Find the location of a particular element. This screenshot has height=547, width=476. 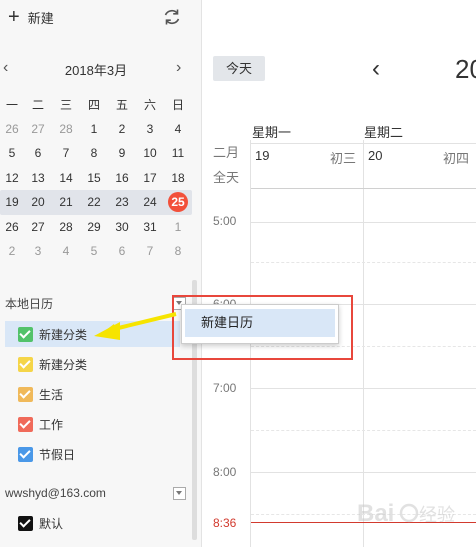

calendar-day: 13 is located at coordinates (38, 178).